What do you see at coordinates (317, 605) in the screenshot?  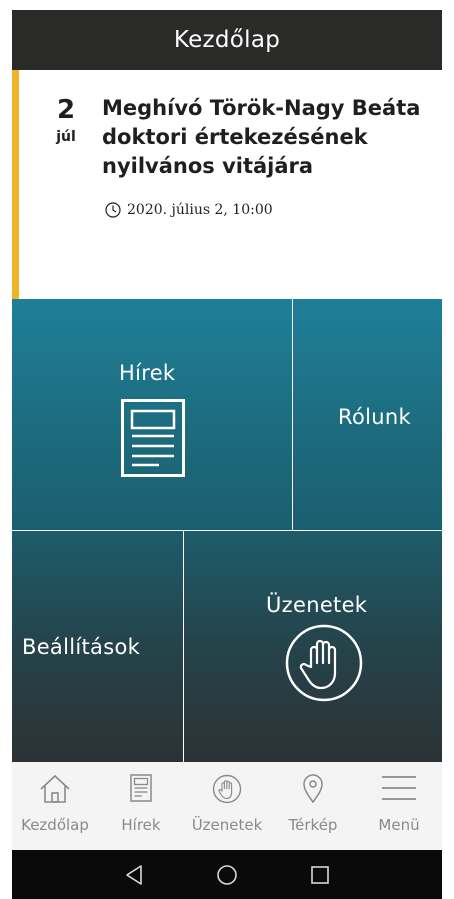 I see `messages-tile-label: Üzenetek` at bounding box center [317, 605].